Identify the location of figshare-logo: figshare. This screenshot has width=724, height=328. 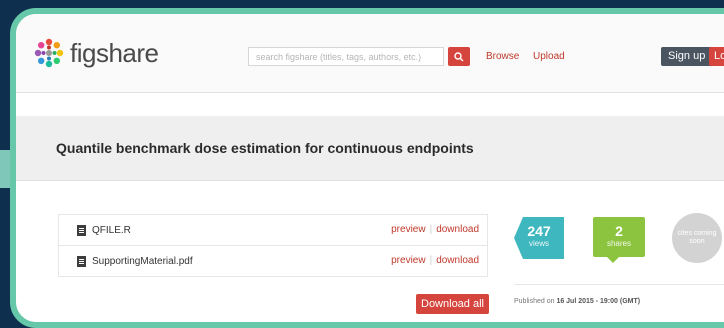
(95, 53).